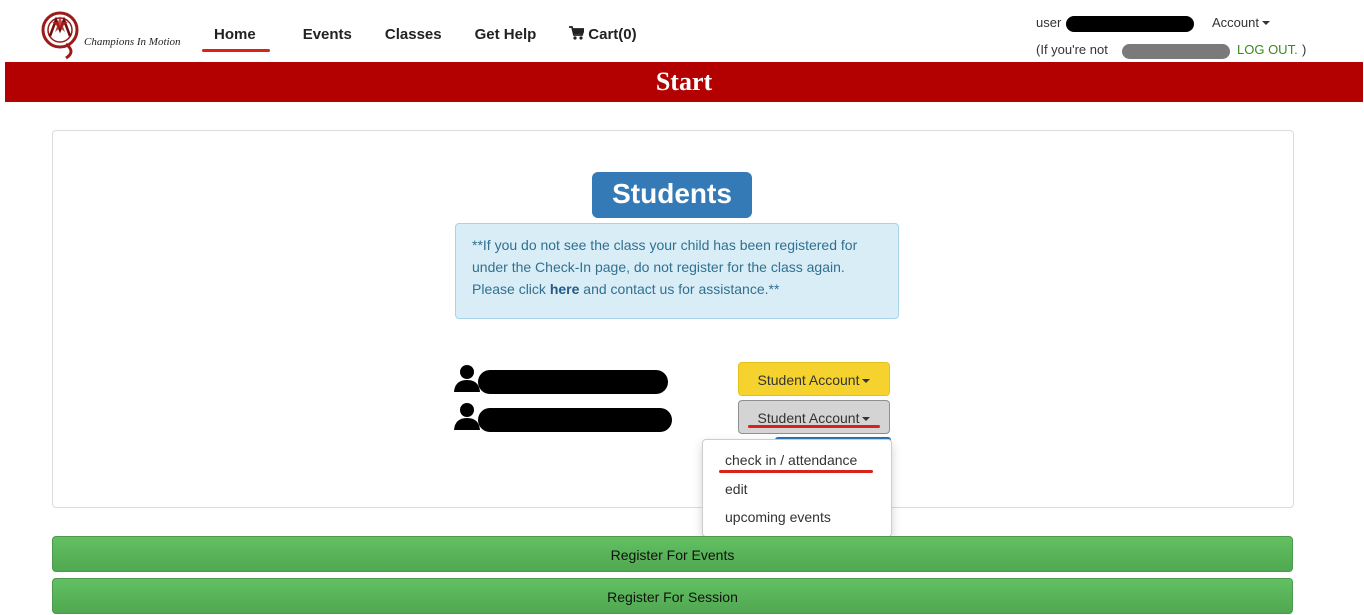  I want to click on logout-link: LOG OUT., so click(1267, 49).